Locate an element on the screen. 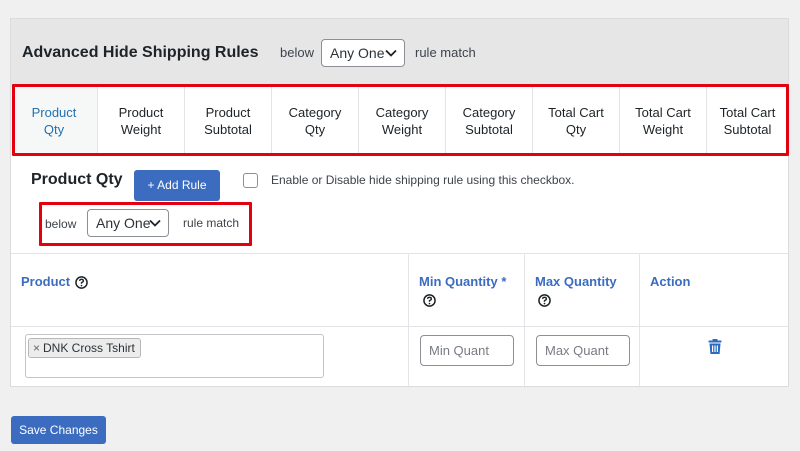 The height and width of the screenshot is (451, 800). row-divider is located at coordinates (399, 326).